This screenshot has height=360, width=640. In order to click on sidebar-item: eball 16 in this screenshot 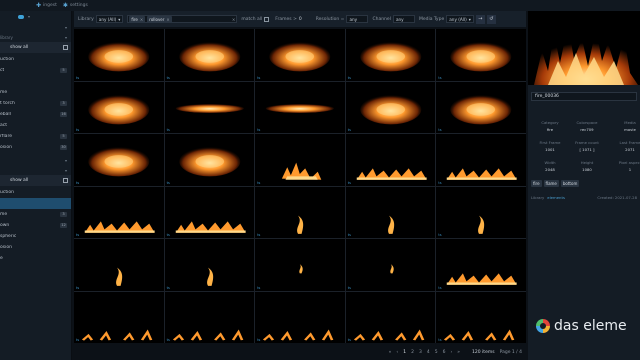, I will do `click(35, 114)`.